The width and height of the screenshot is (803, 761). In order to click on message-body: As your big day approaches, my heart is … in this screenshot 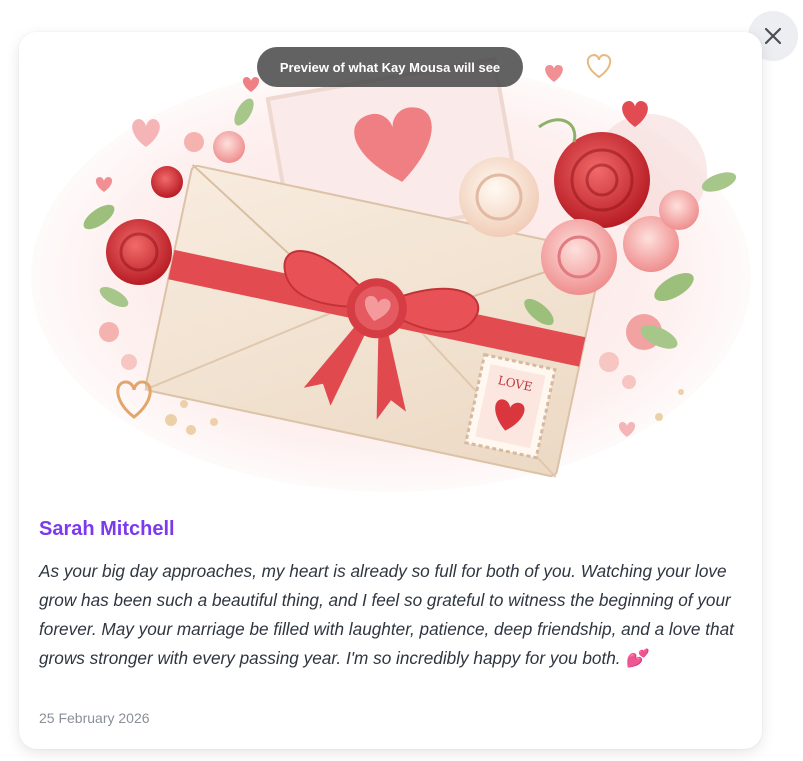, I will do `click(386, 614)`.